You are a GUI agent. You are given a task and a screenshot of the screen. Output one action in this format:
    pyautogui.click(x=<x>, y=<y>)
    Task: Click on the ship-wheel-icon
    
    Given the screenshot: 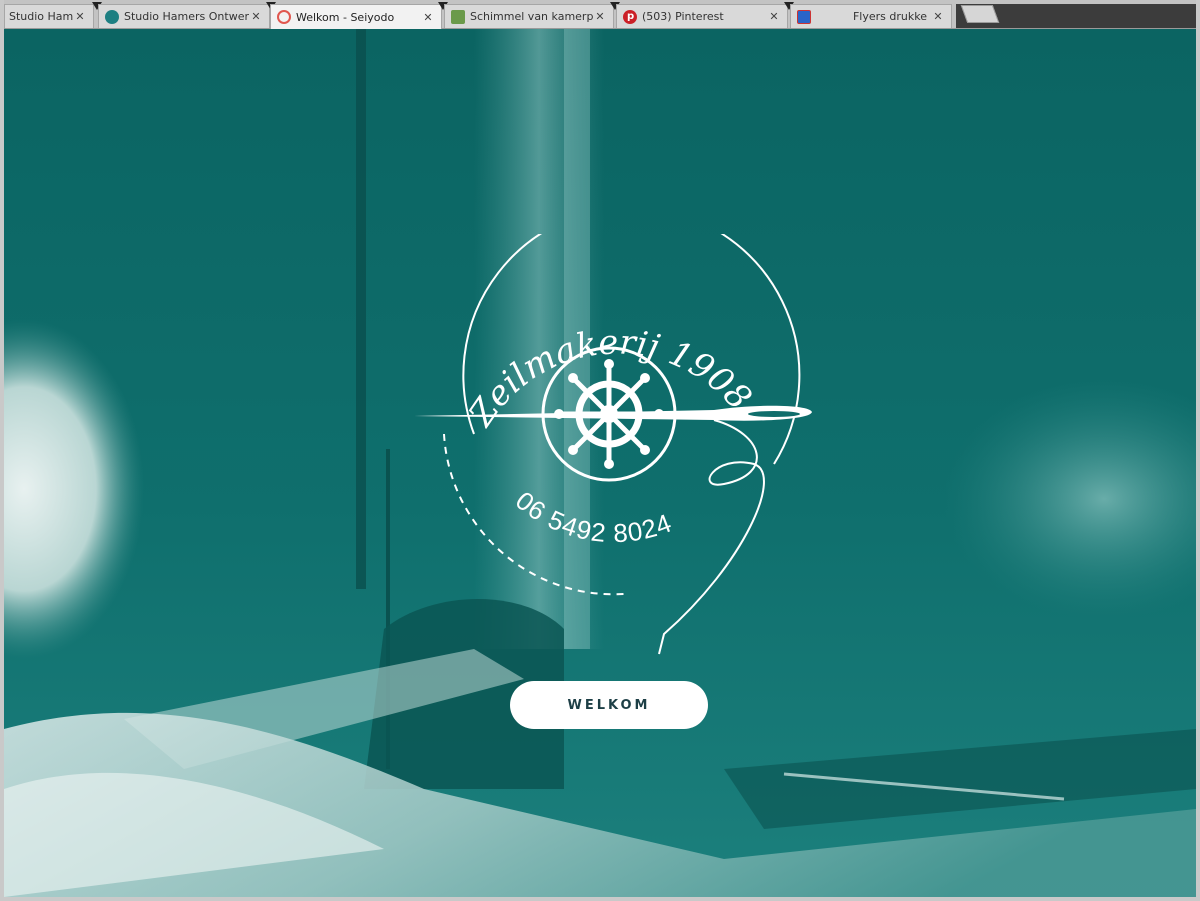 What is the action you would take?
    pyautogui.click(x=609, y=414)
    